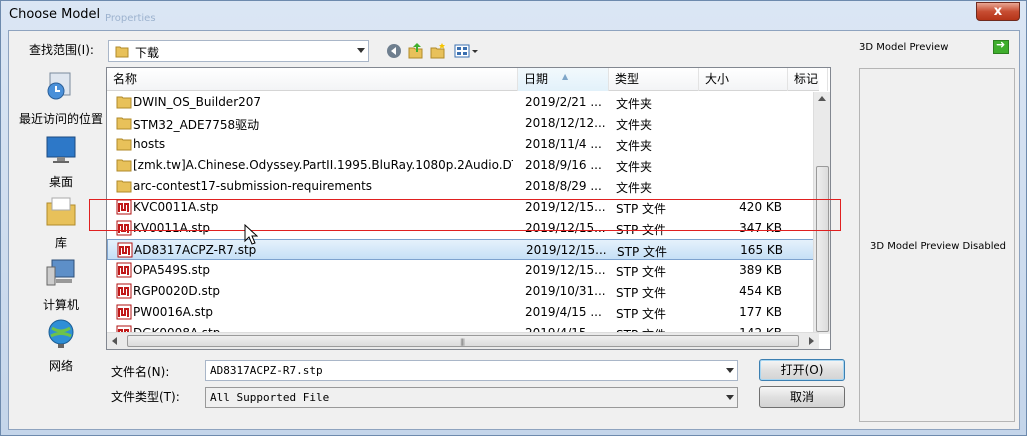 Image resolution: width=1027 pixels, height=436 pixels. I want to click on place-computer: 计算机, so click(61, 285).